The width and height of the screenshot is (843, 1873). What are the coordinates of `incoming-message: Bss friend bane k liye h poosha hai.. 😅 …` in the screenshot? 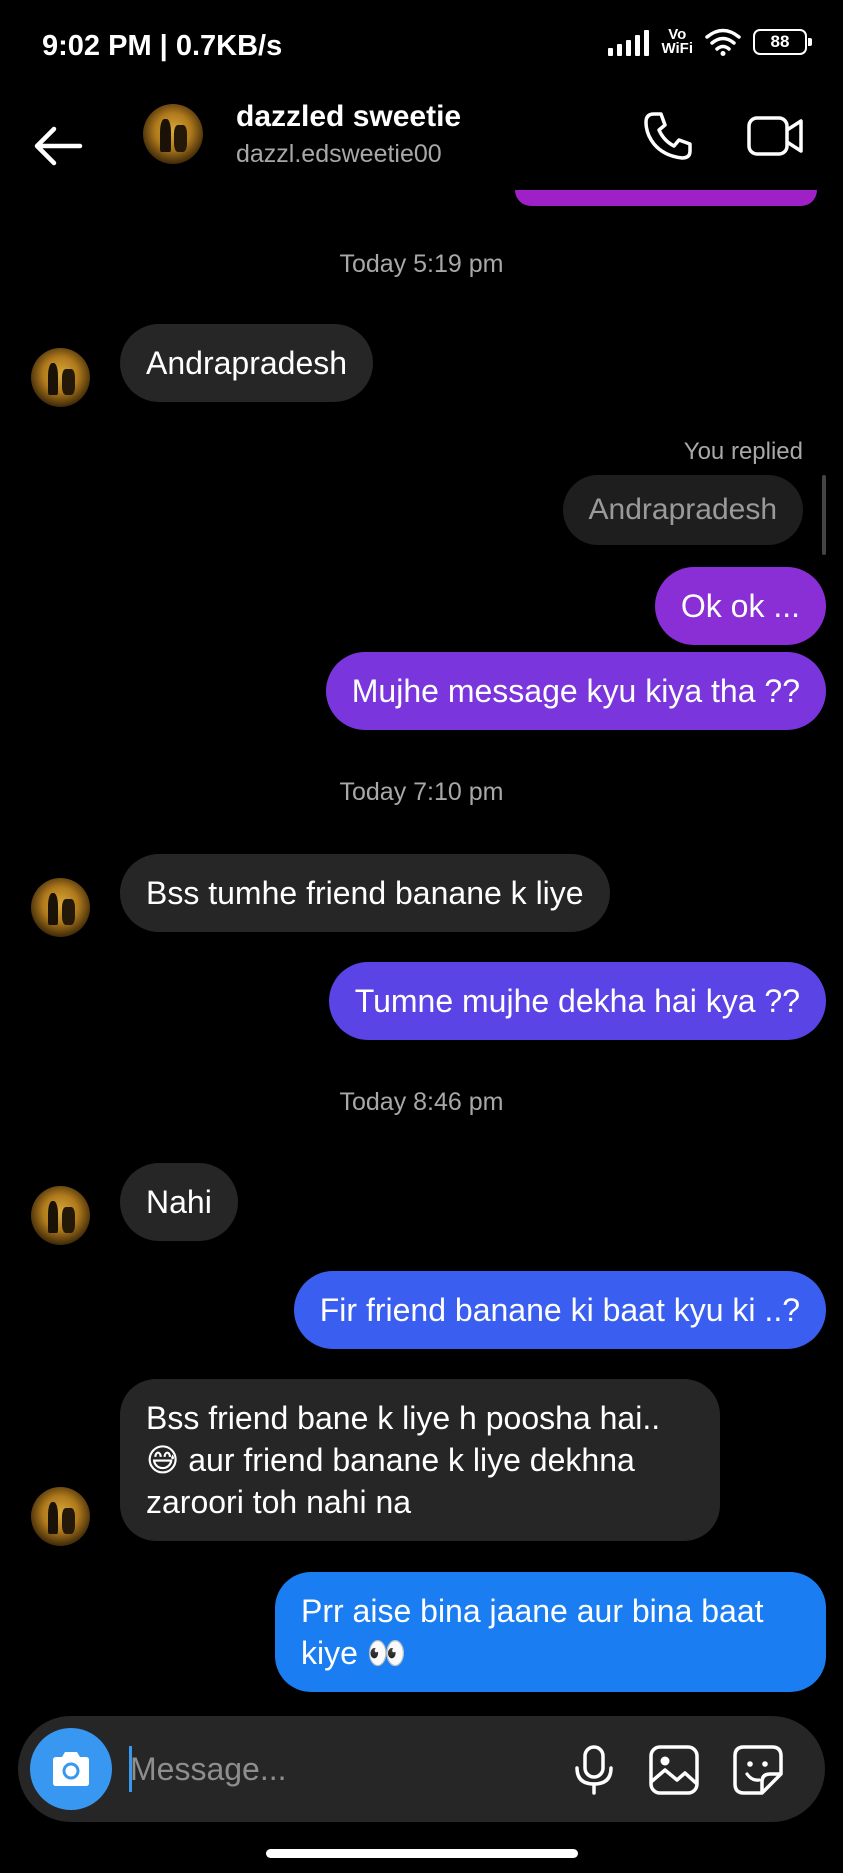 It's located at (420, 1460).